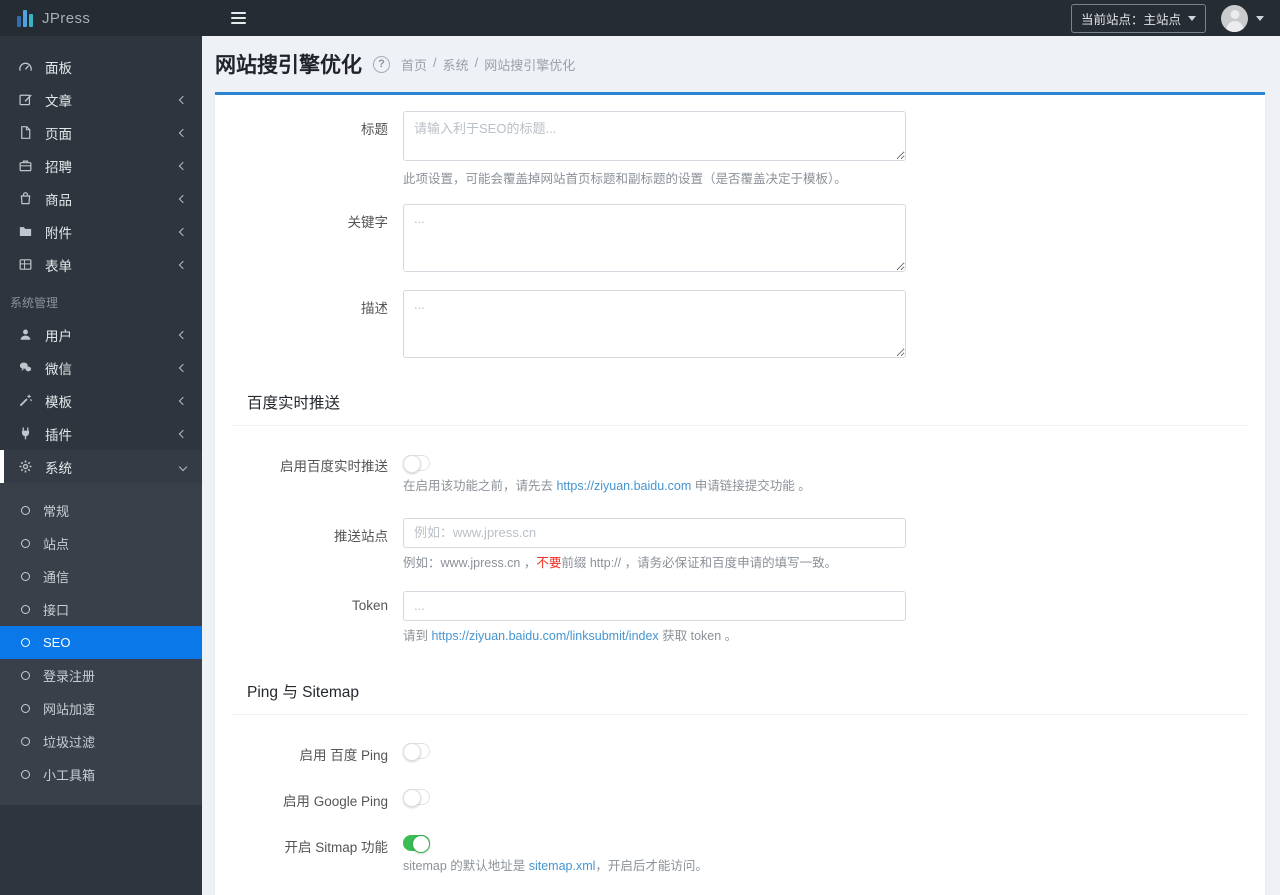 Image resolution: width=1280 pixels, height=895 pixels. I want to click on submenu-item-sites: 站点, so click(101, 543).